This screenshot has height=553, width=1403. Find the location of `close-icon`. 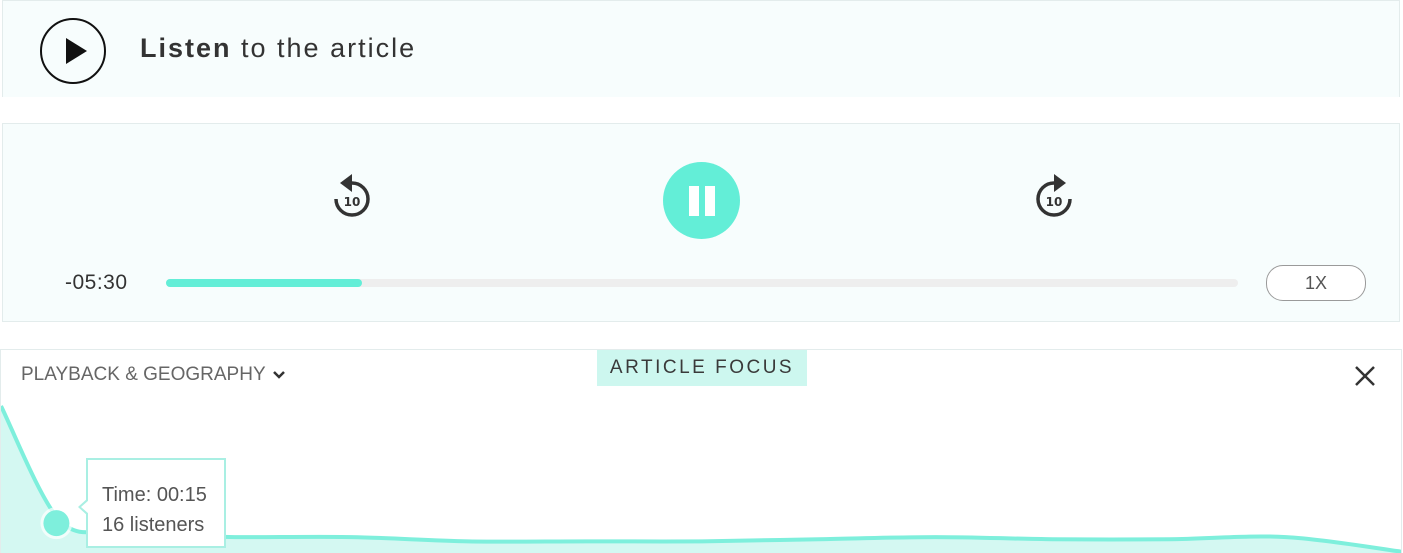

close-icon is located at coordinates (1365, 376).